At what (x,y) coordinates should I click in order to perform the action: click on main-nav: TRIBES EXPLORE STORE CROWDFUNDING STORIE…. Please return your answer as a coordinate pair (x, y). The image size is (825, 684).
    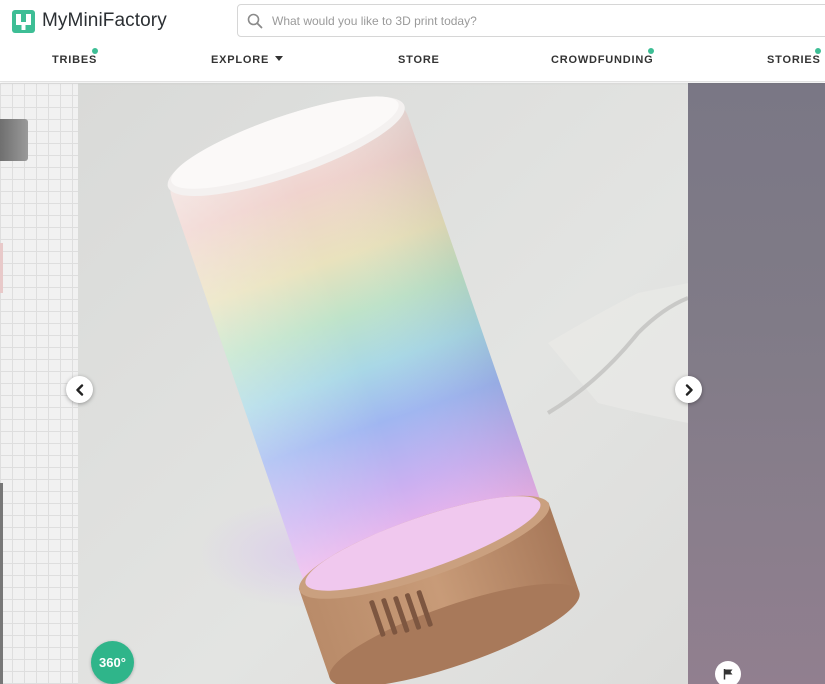
    Looking at the image, I should click on (412, 61).